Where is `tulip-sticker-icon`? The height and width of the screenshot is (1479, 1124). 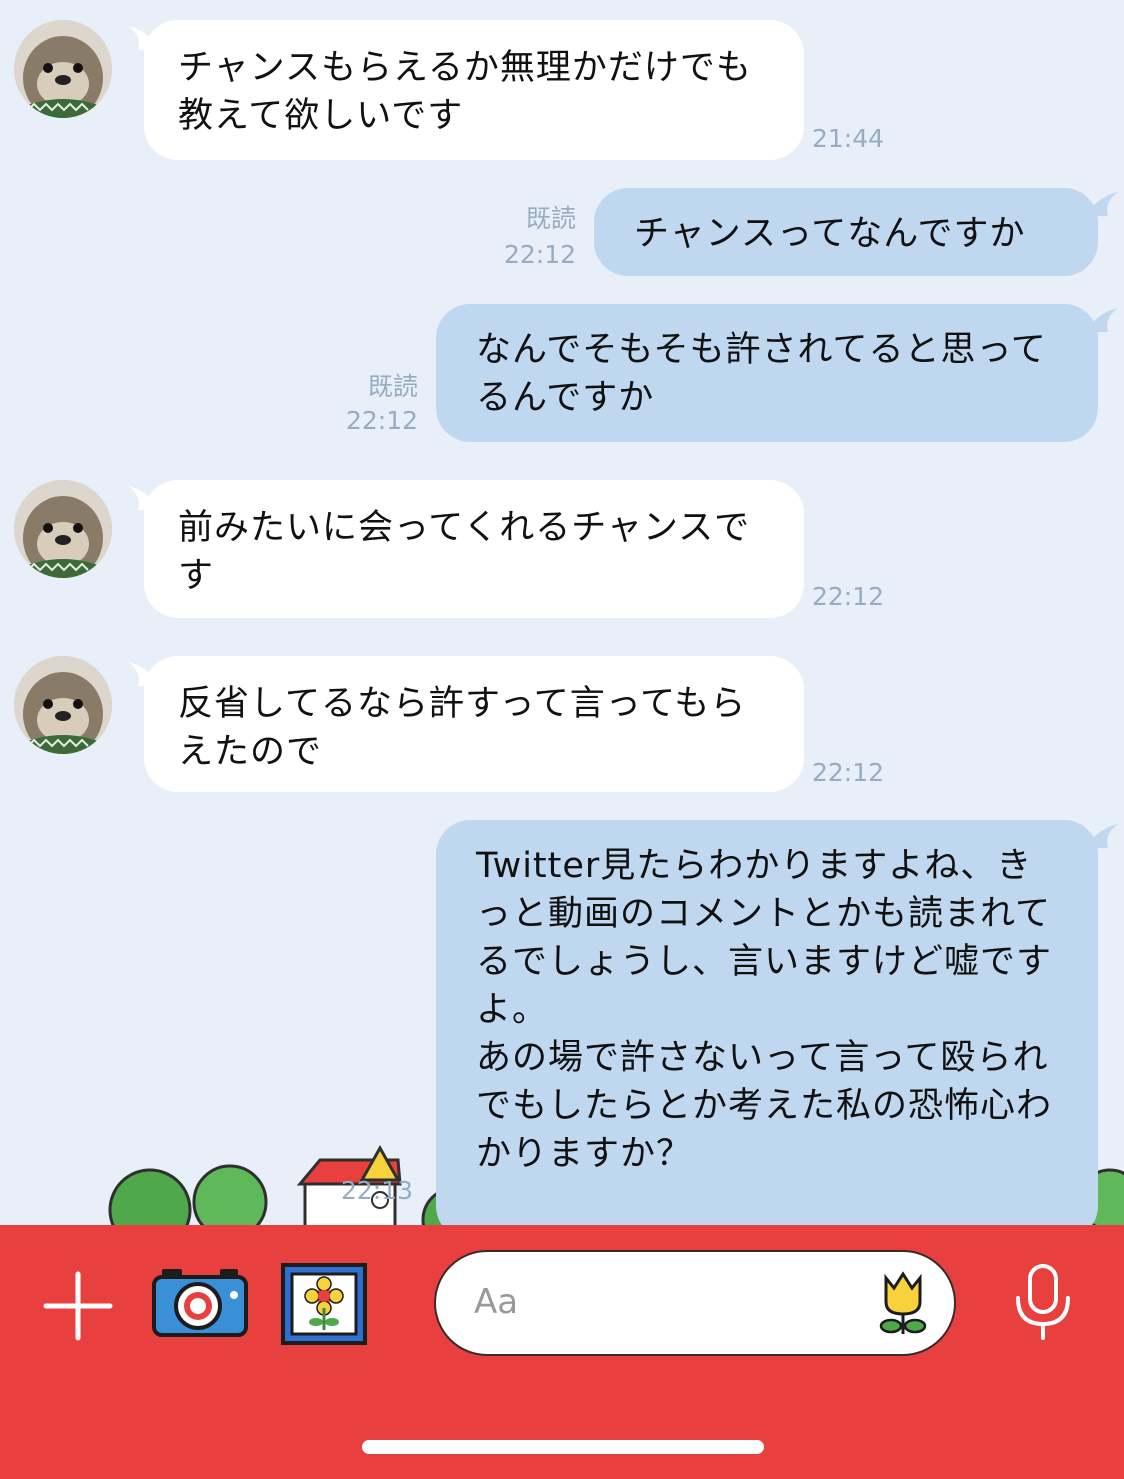 tulip-sticker-icon is located at coordinates (903, 1303).